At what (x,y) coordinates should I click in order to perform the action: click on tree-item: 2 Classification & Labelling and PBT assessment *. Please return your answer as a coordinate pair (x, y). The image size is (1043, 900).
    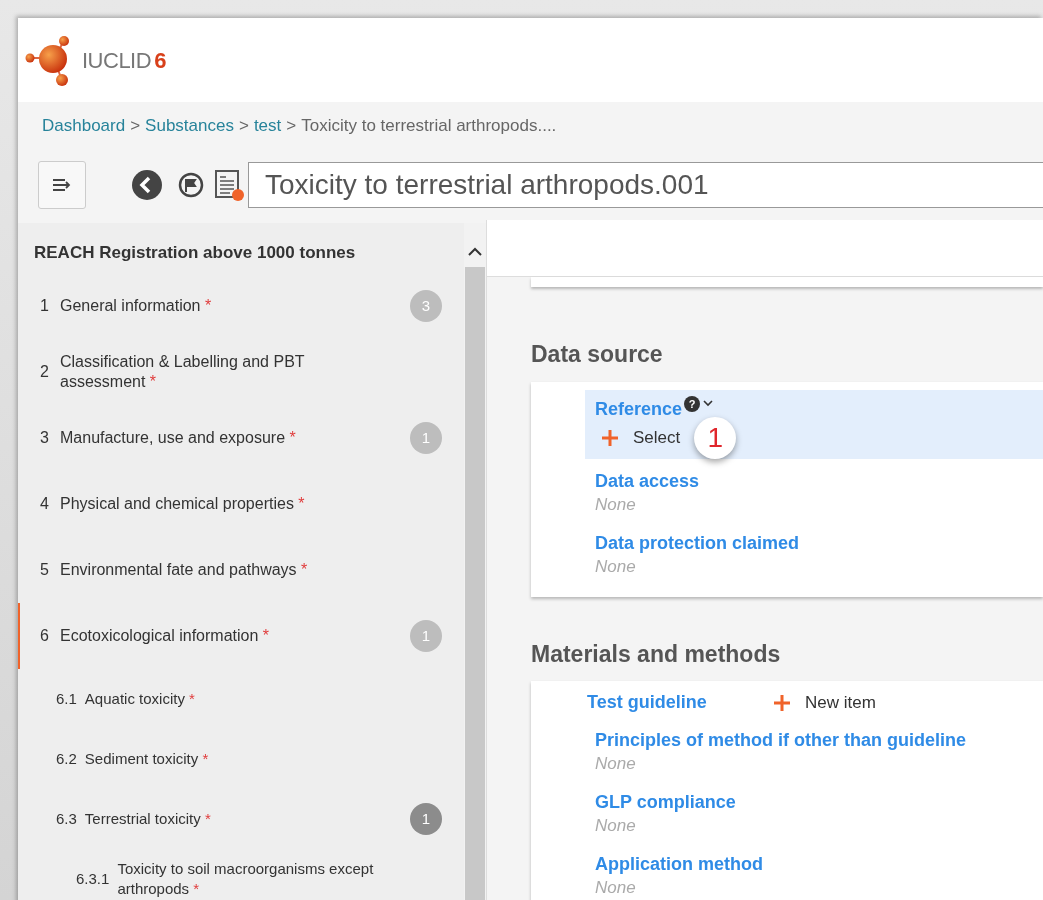
    Looking at the image, I should click on (241, 372).